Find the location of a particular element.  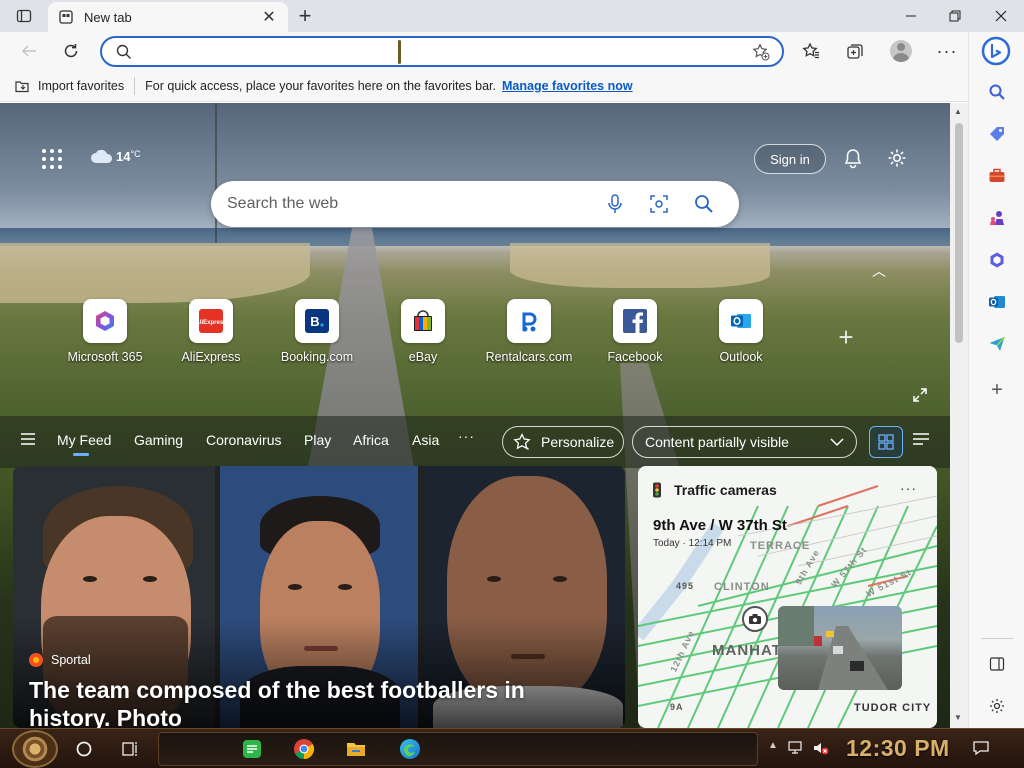

weather-unit: °C is located at coordinates (135, 154).